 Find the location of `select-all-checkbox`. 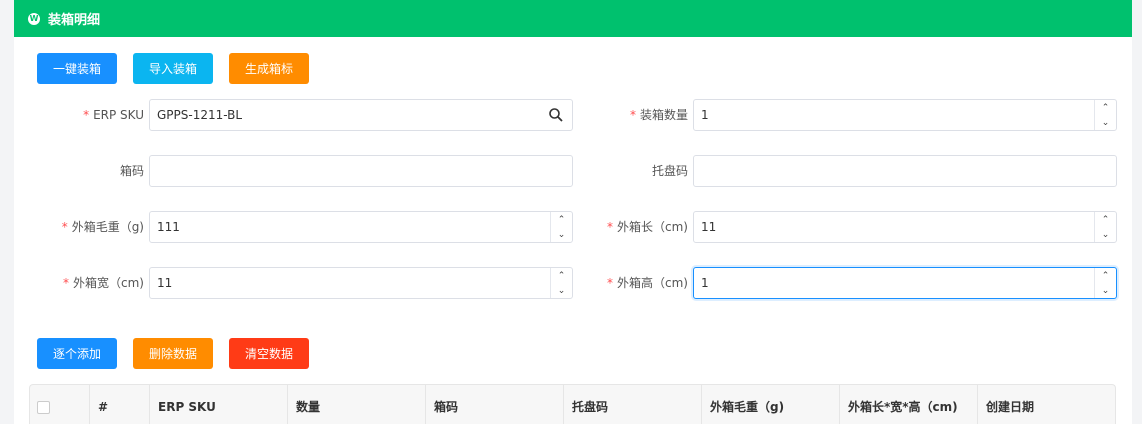

select-all-checkbox is located at coordinates (43, 407).